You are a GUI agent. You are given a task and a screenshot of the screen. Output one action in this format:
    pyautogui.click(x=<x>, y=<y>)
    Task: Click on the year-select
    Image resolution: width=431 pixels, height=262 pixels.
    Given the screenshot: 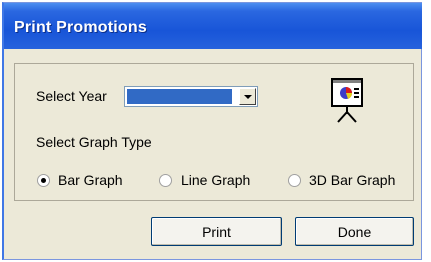 What is the action you would take?
    pyautogui.click(x=191, y=96)
    